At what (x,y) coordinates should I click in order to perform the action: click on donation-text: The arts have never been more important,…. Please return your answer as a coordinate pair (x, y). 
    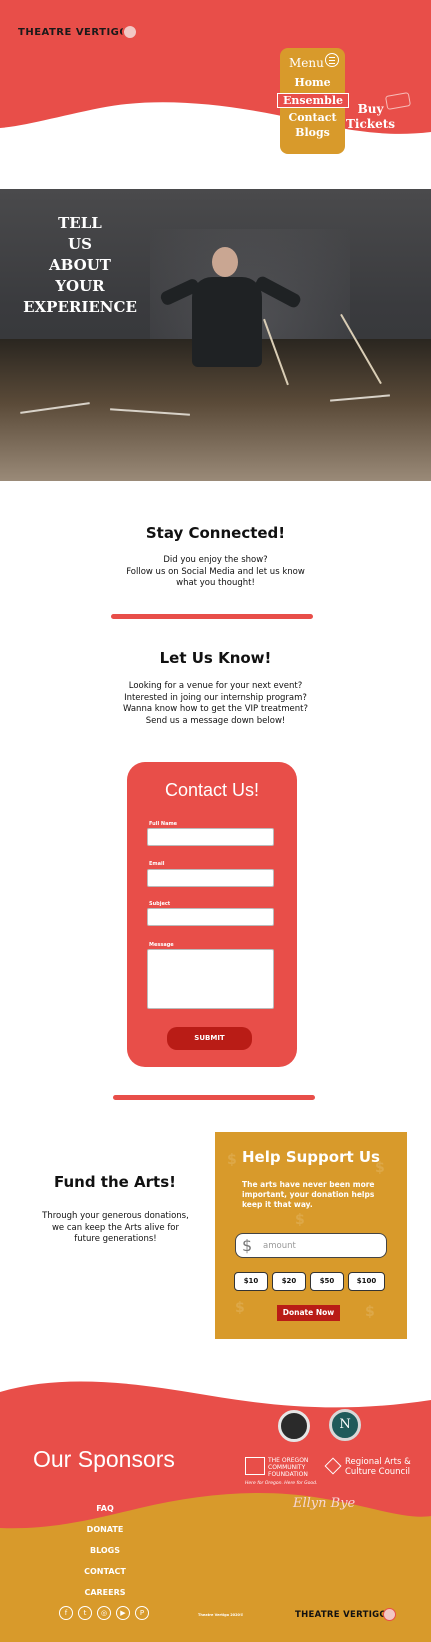
    Looking at the image, I should click on (317, 1195).